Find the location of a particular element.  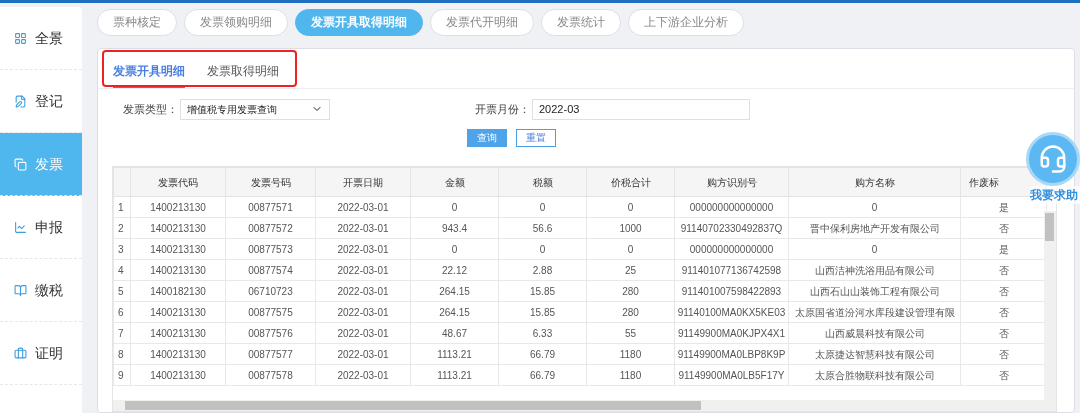

table-cell: 56.6 is located at coordinates (542, 228).